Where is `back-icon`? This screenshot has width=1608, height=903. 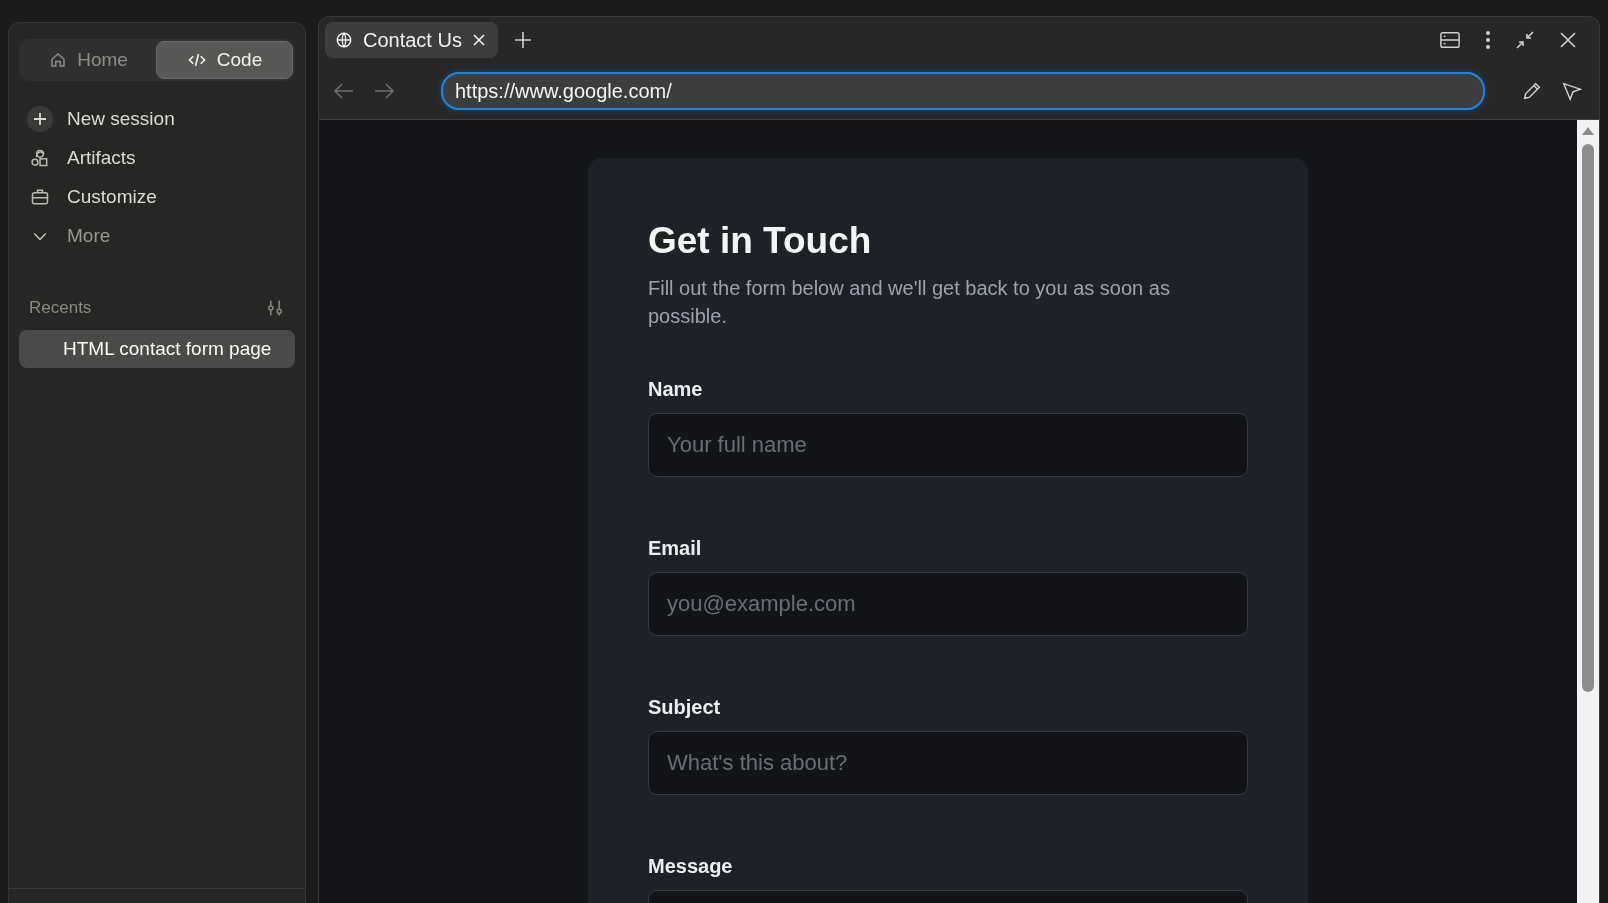
back-icon is located at coordinates (344, 91).